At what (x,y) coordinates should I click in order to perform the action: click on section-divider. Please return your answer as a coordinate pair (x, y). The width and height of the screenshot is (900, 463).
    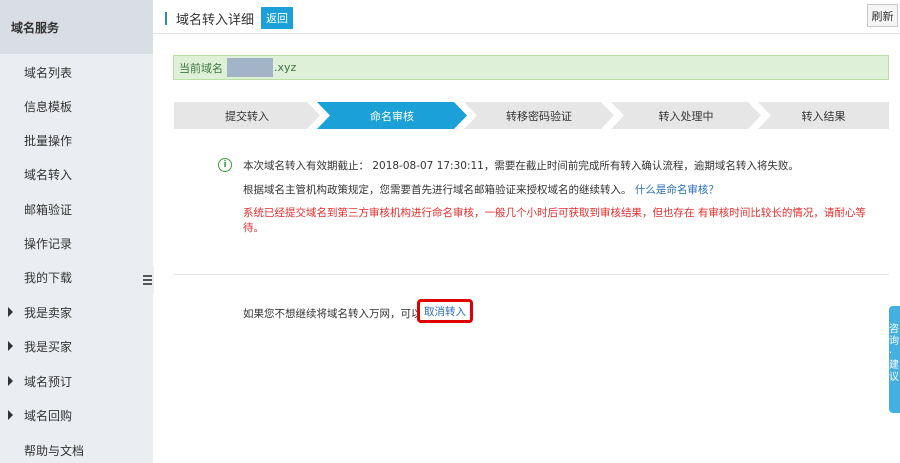
    Looking at the image, I should click on (531, 274).